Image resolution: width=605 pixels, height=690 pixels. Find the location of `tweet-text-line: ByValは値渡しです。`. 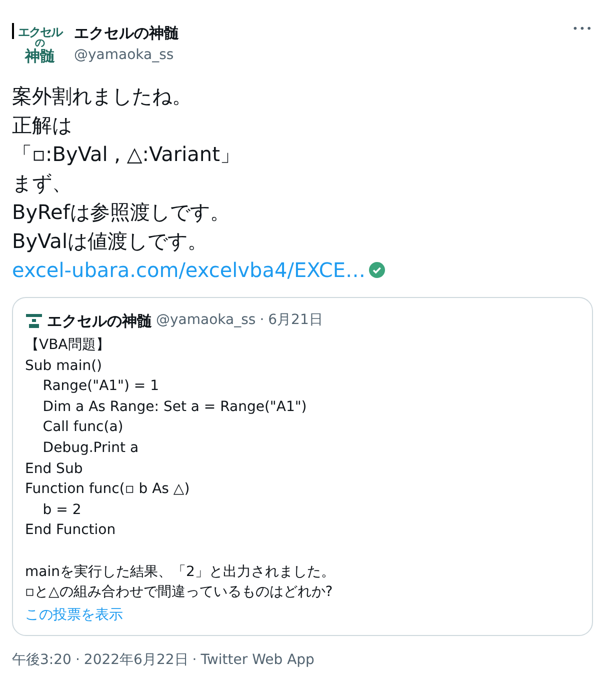

tweet-text-line: ByValは値渡しです。 is located at coordinates (110, 241).